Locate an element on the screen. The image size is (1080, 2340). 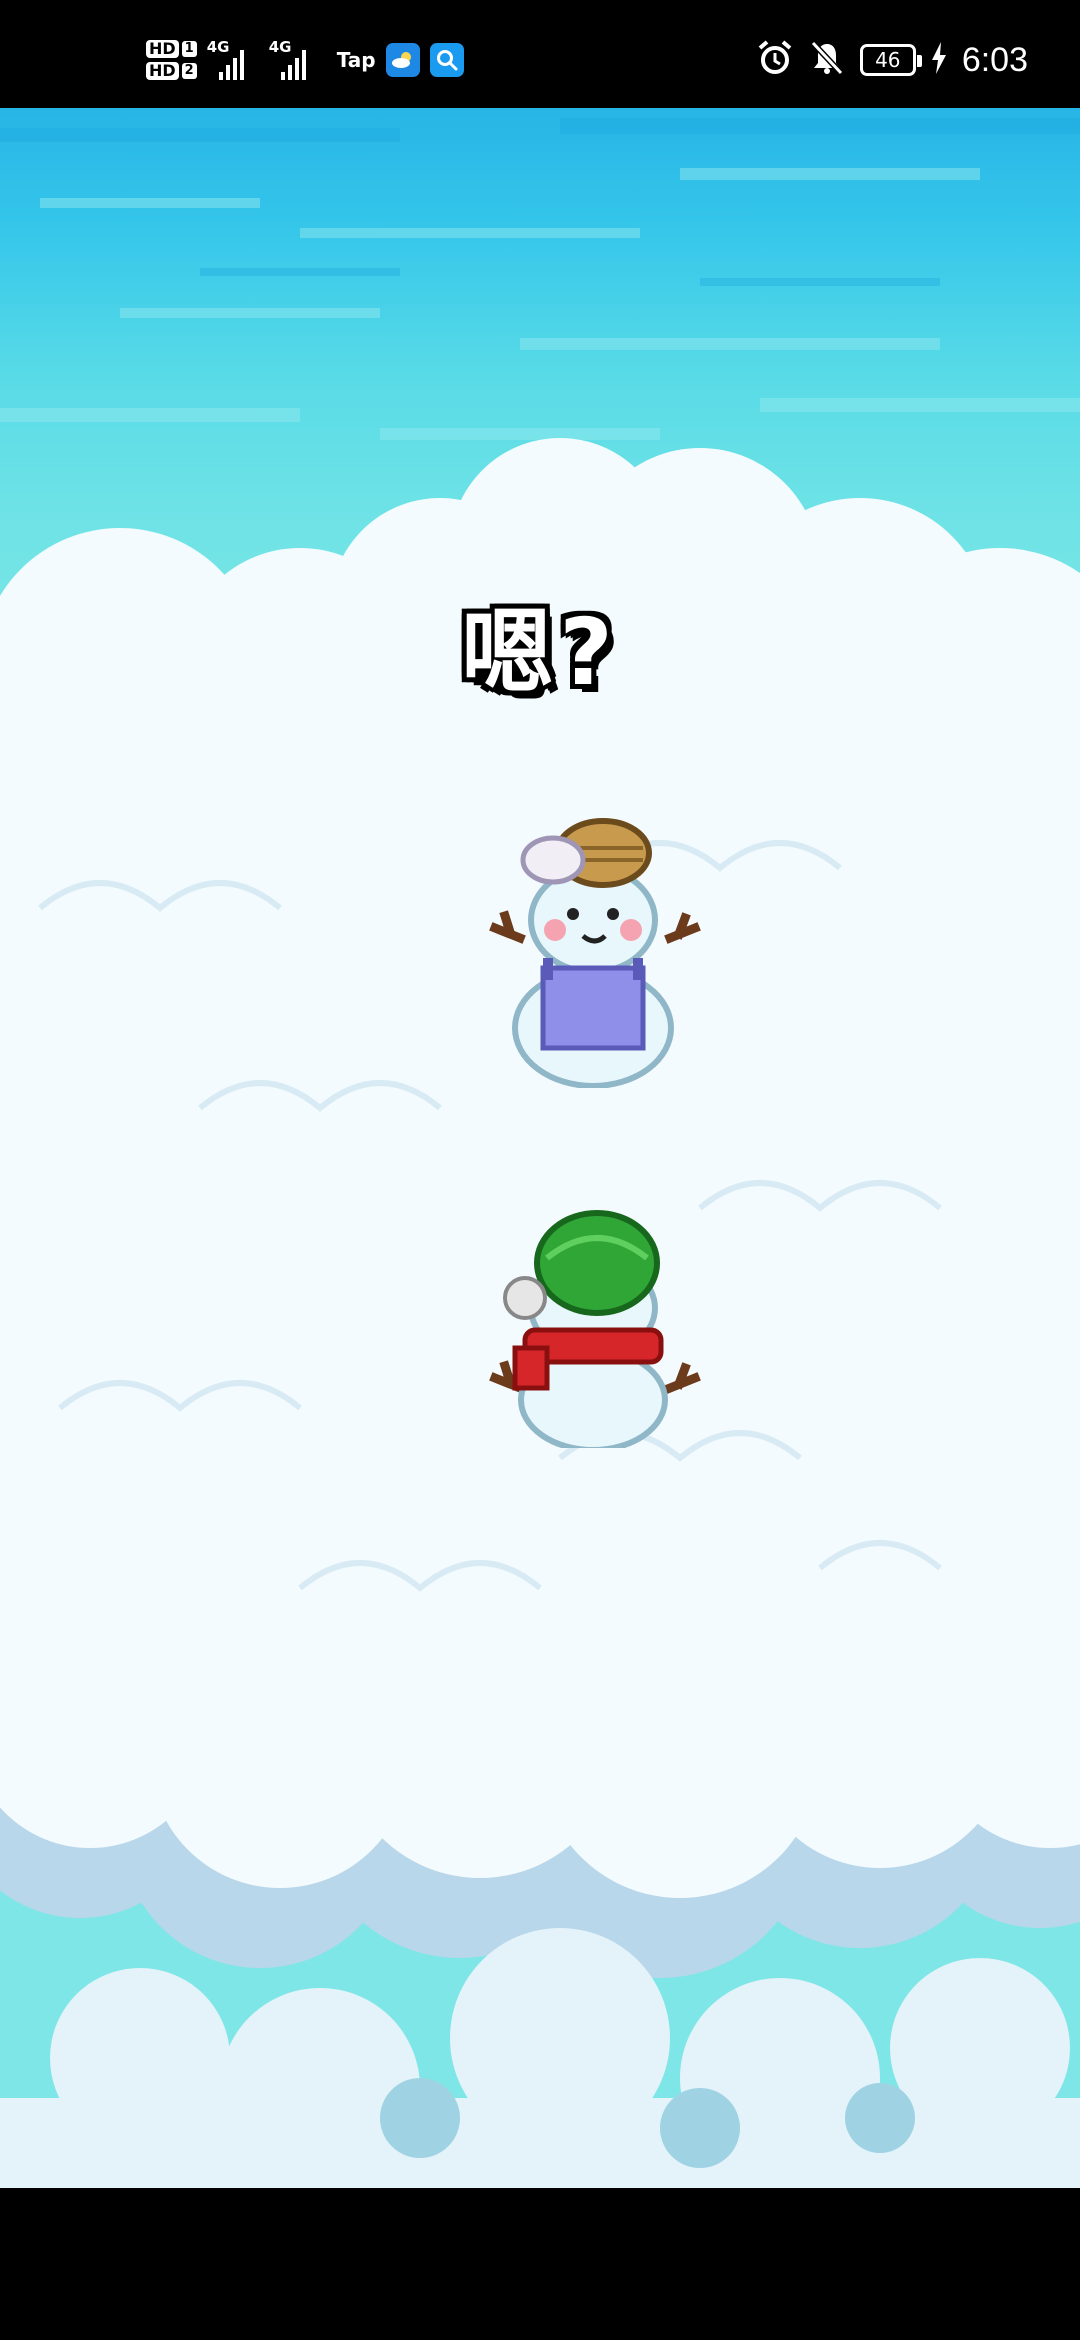
snowman-with-green-hat-and-red-scarf is located at coordinates (595, 1308).